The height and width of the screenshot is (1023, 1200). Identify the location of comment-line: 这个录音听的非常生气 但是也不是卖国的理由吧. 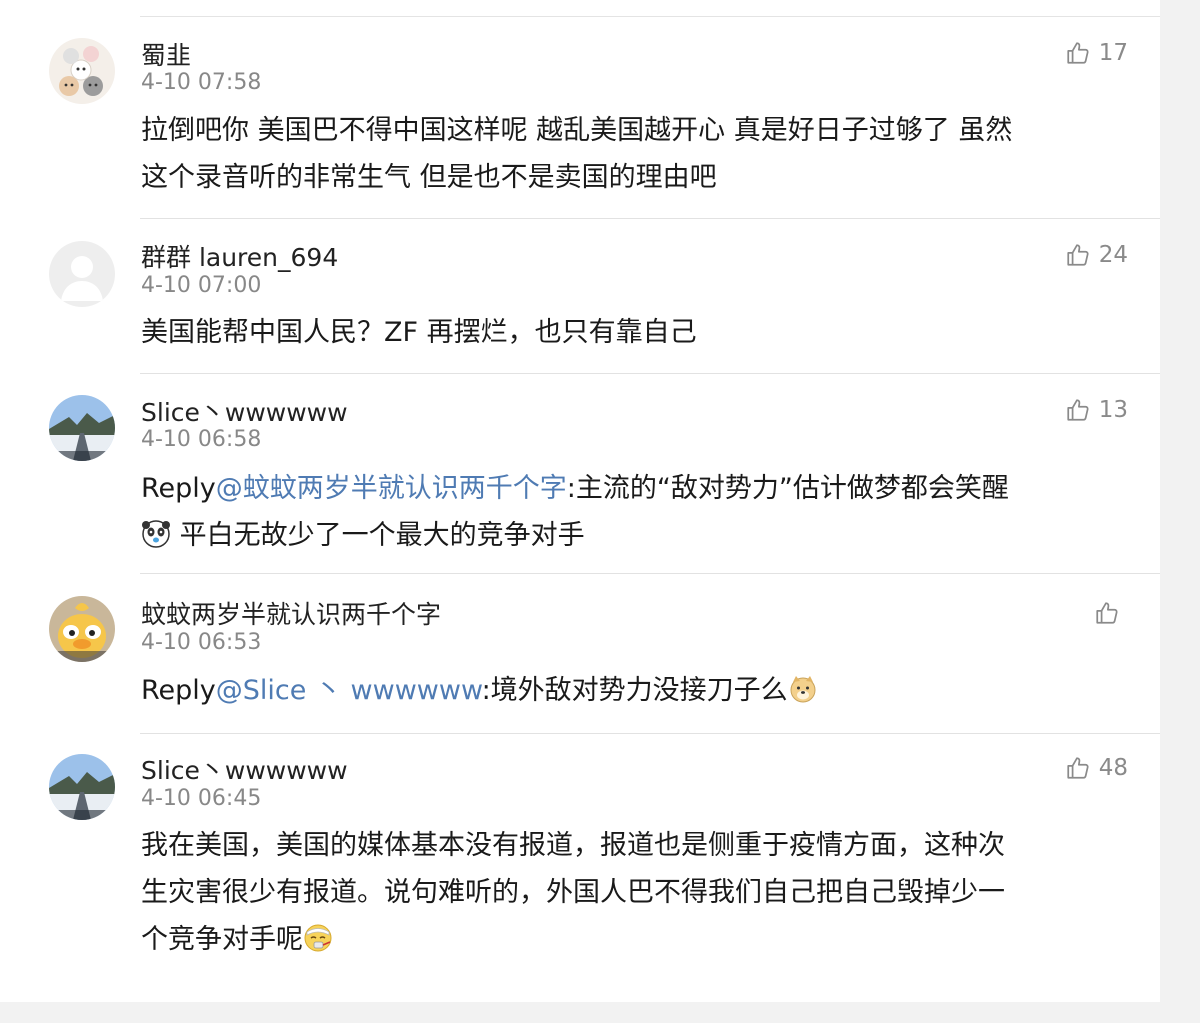
(429, 177).